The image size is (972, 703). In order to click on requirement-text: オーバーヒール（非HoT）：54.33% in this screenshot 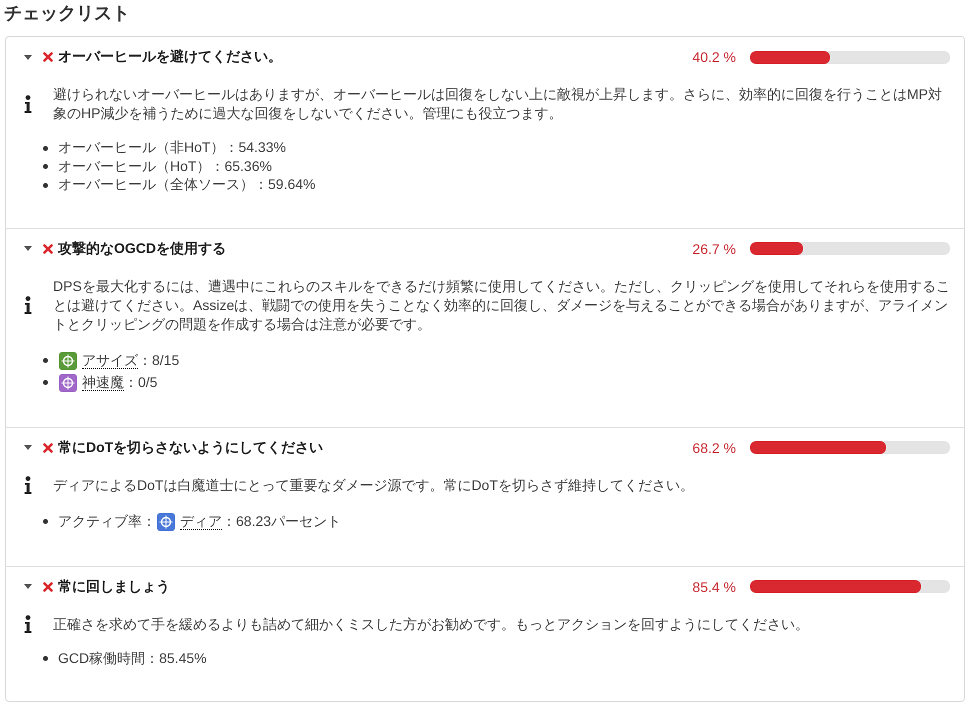, I will do `click(172, 148)`.